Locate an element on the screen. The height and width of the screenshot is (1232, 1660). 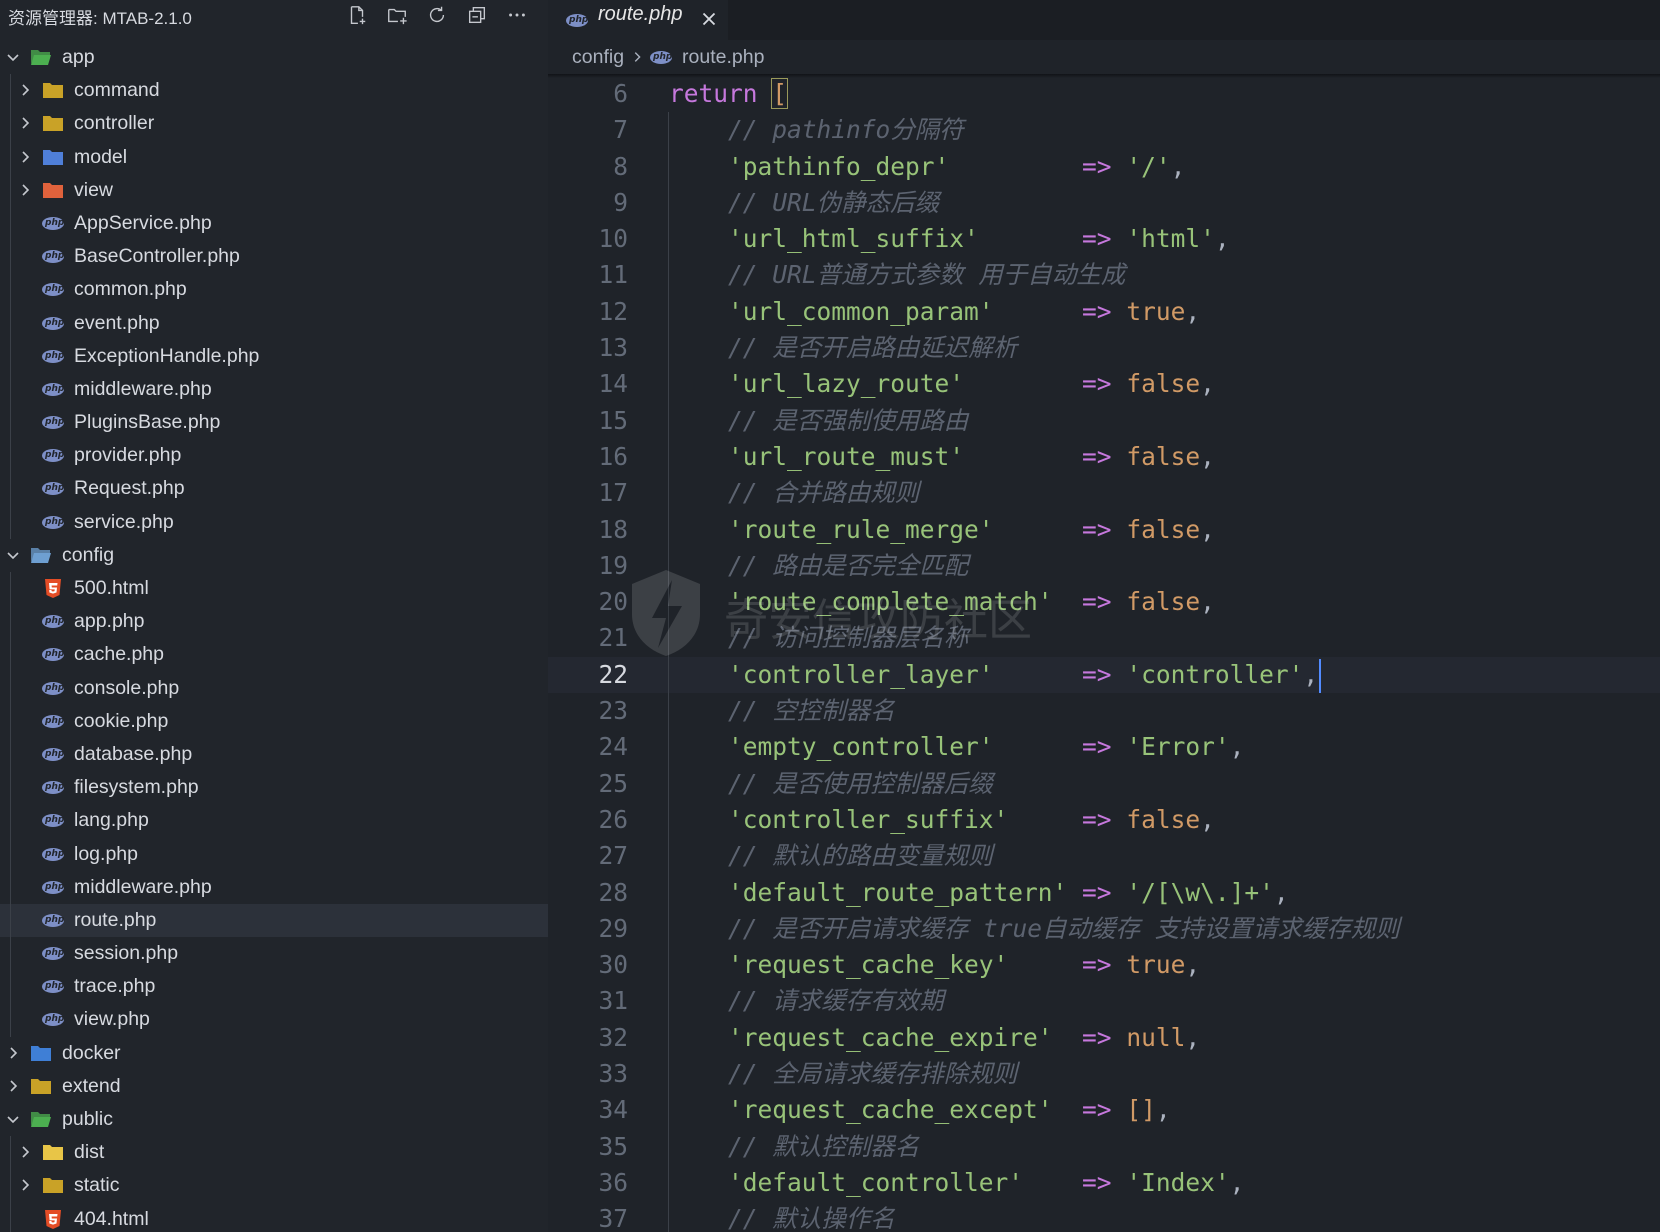
code-text: 'pathinfo_depr' => '/', is located at coordinates (927, 167).